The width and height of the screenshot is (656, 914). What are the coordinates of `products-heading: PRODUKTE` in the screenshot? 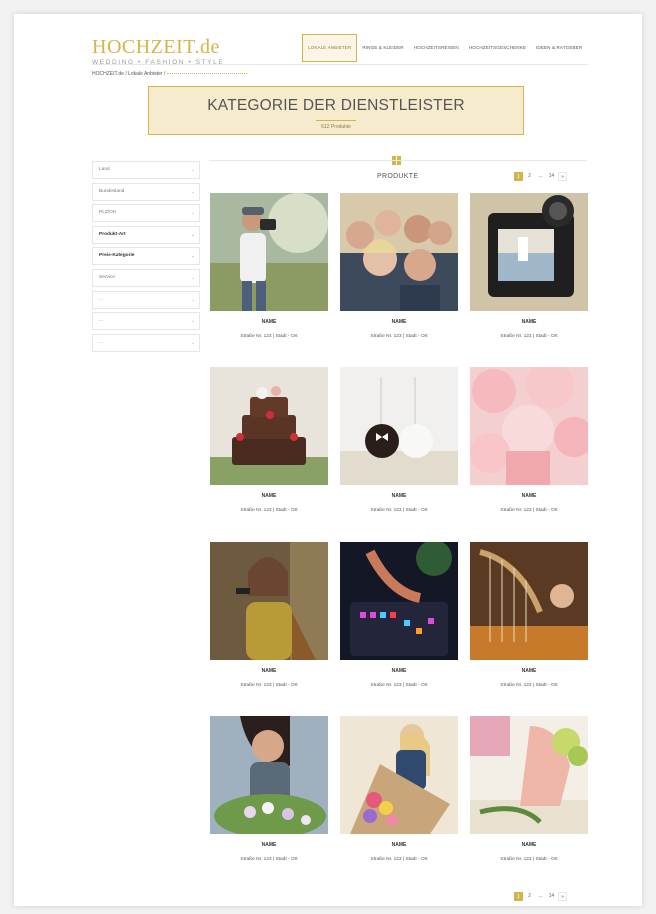 It's located at (398, 176).